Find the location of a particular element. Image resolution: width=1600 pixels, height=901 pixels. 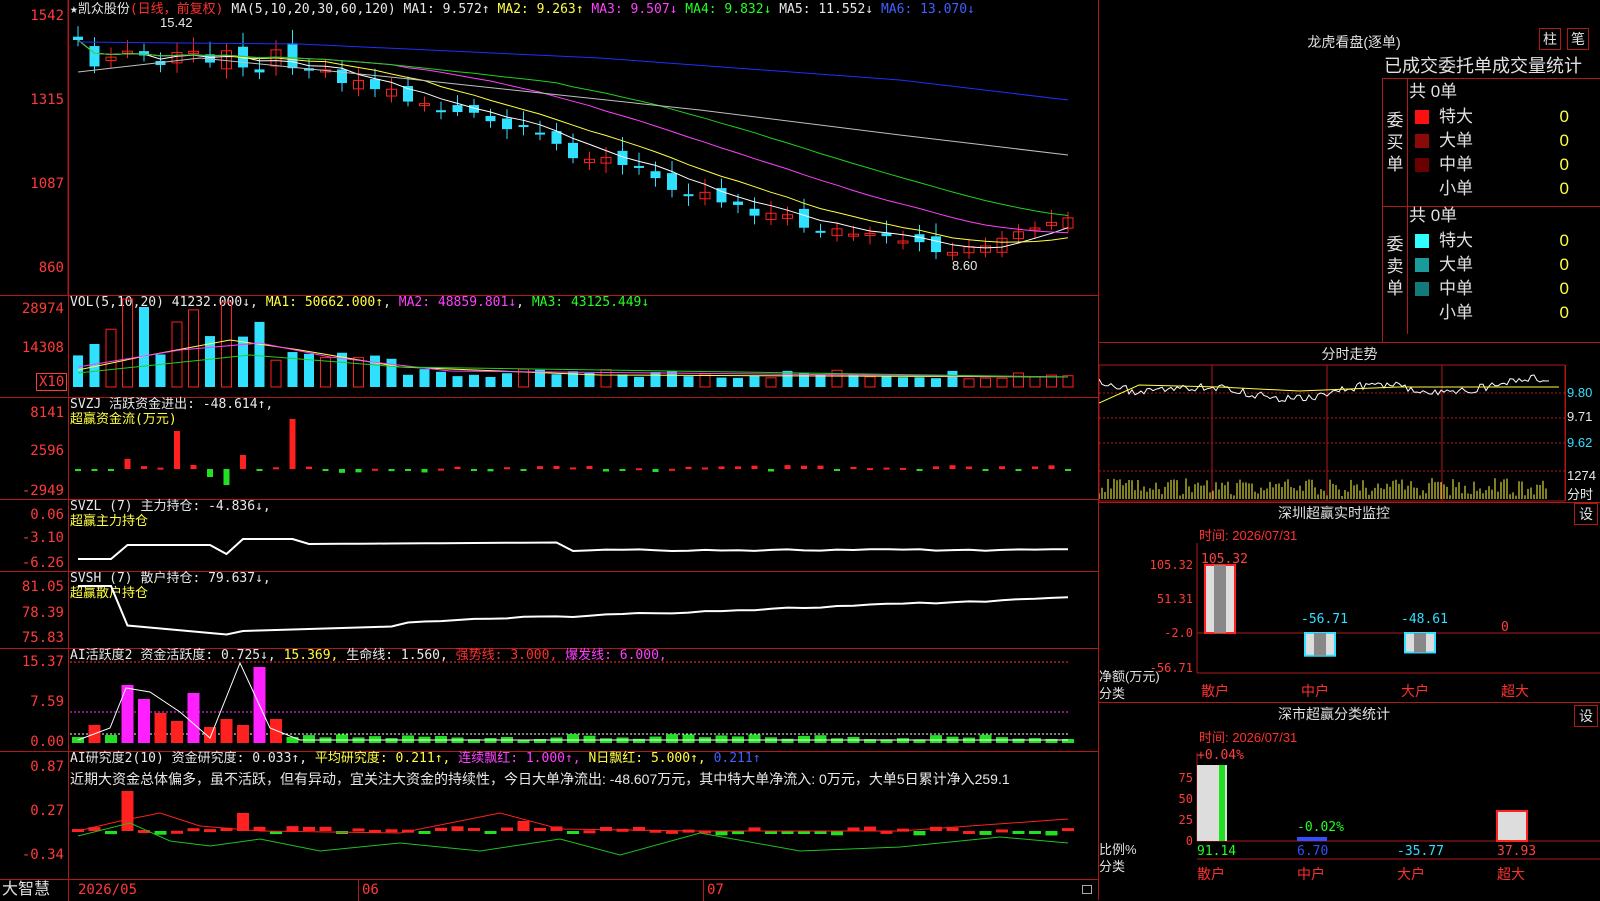

bar-label: 105.32 is located at coordinates (1224, 559).